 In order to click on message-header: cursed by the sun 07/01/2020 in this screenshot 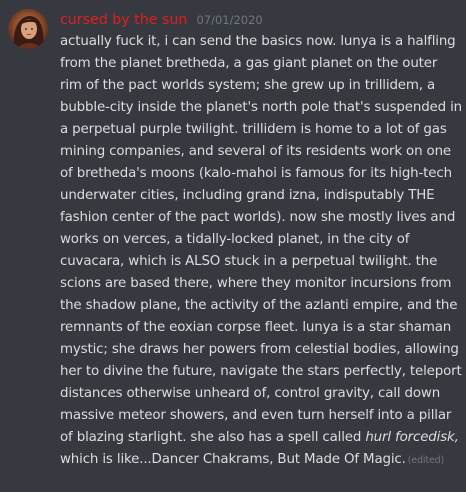, I will do `click(261, 19)`.